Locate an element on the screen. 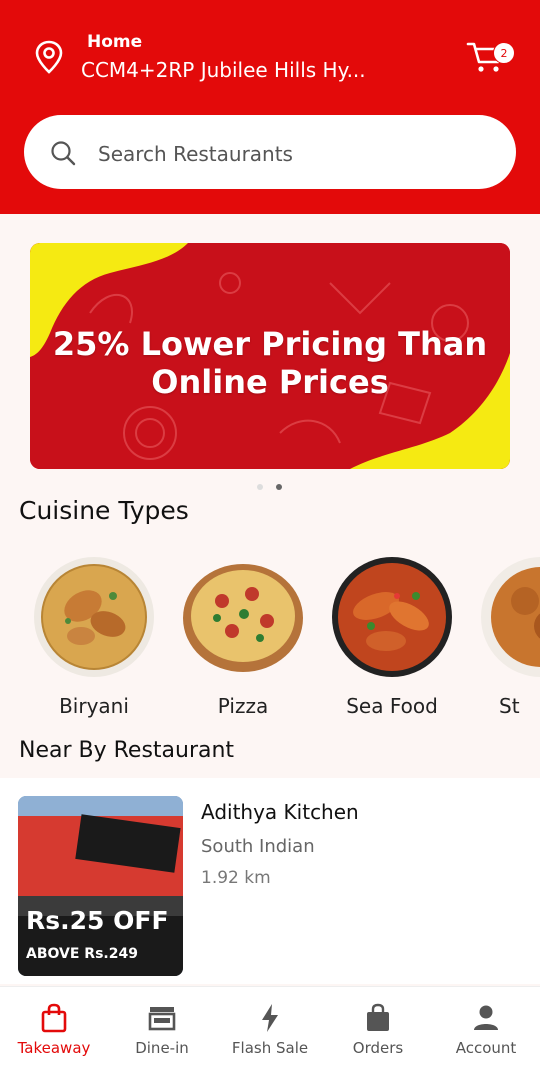 This screenshot has width=540, height=1080. nav-takeaway: Takeaway is located at coordinates (54, 1033).